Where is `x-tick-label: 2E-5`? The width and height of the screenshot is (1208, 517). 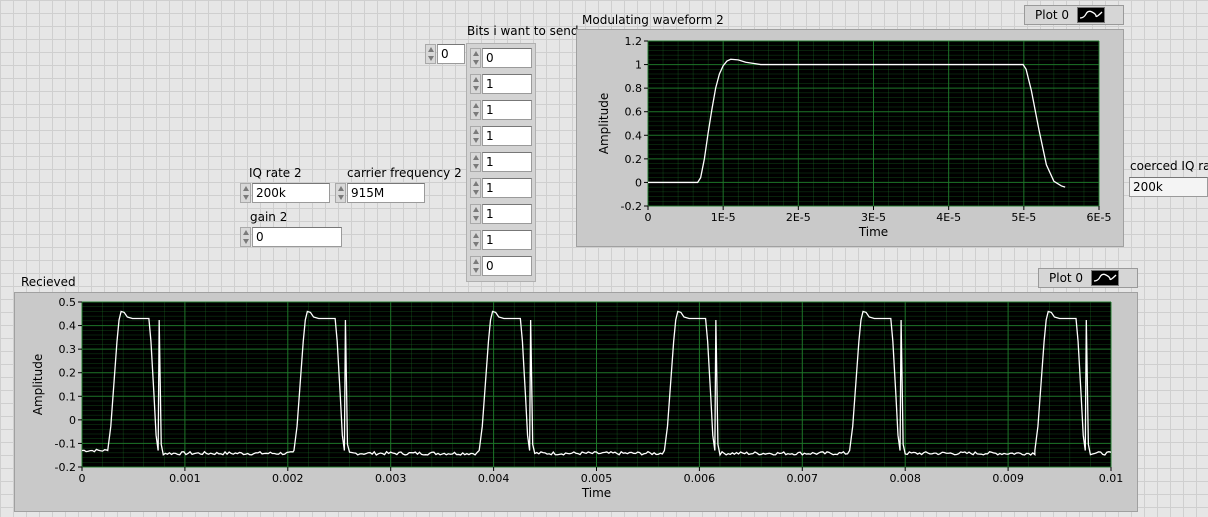 x-tick-label: 2E-5 is located at coordinates (798, 217).